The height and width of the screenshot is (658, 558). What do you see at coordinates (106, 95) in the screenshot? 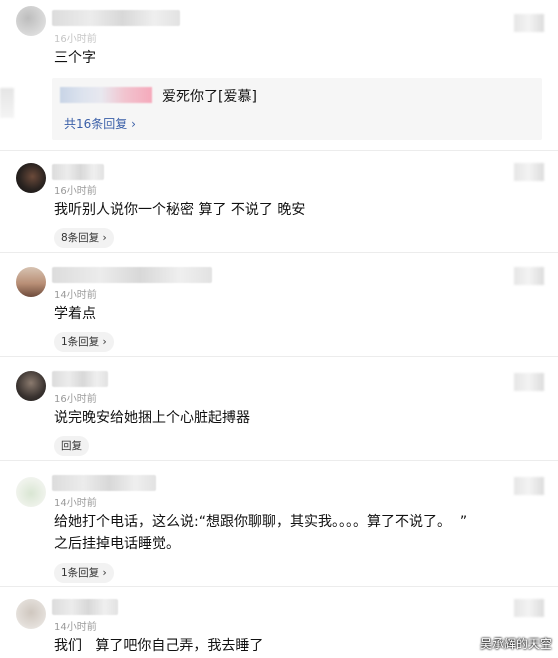
I see `nested-username-blurred` at bounding box center [106, 95].